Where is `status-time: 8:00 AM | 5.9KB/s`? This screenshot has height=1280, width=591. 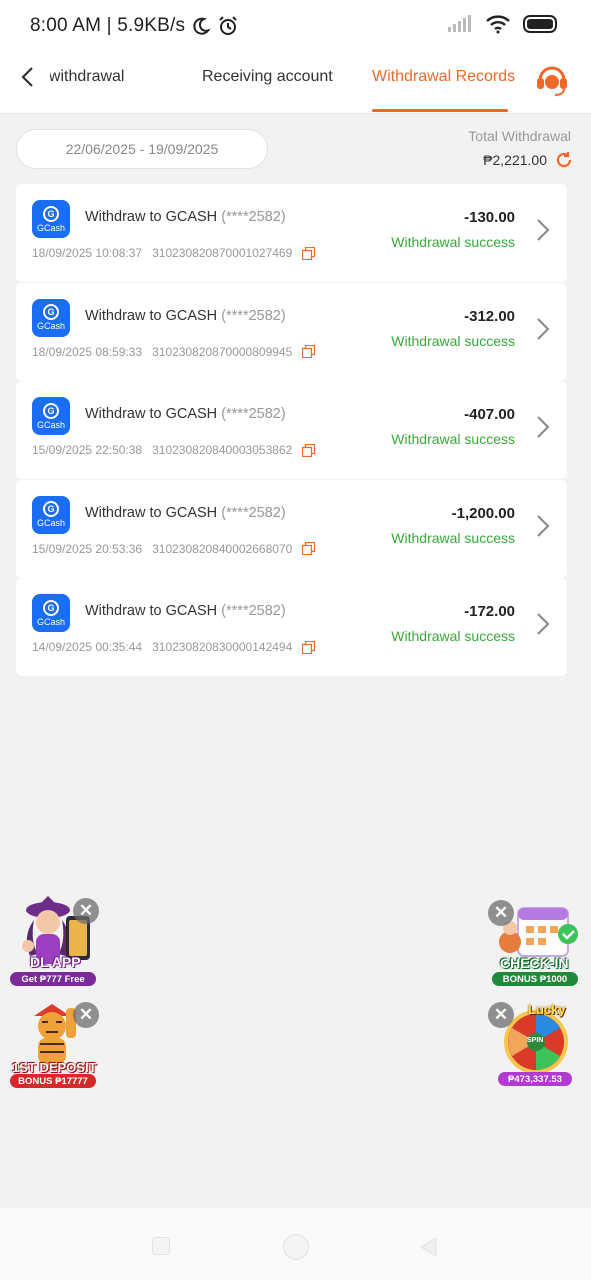 status-time: 8:00 AM | 5.9KB/s is located at coordinates (108, 25).